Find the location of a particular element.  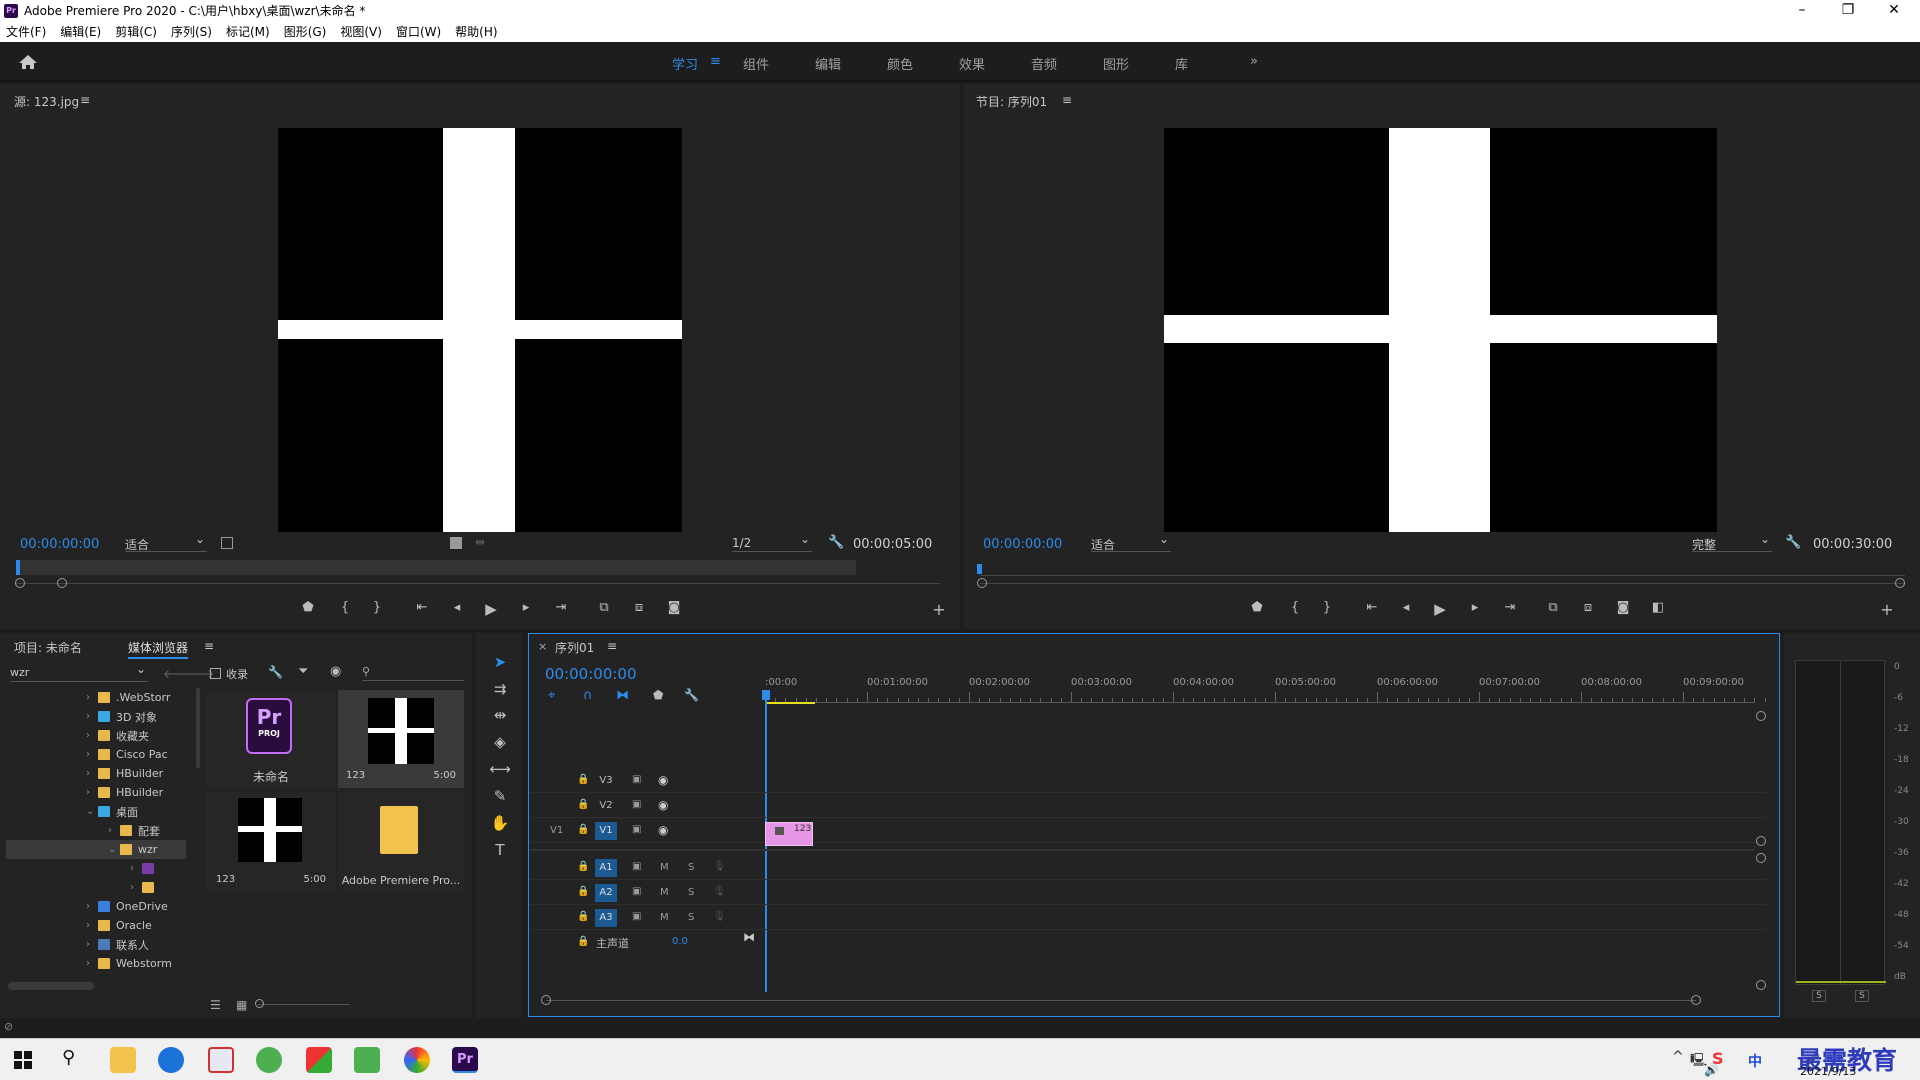

track-target-v1: V1 is located at coordinates (606, 831).